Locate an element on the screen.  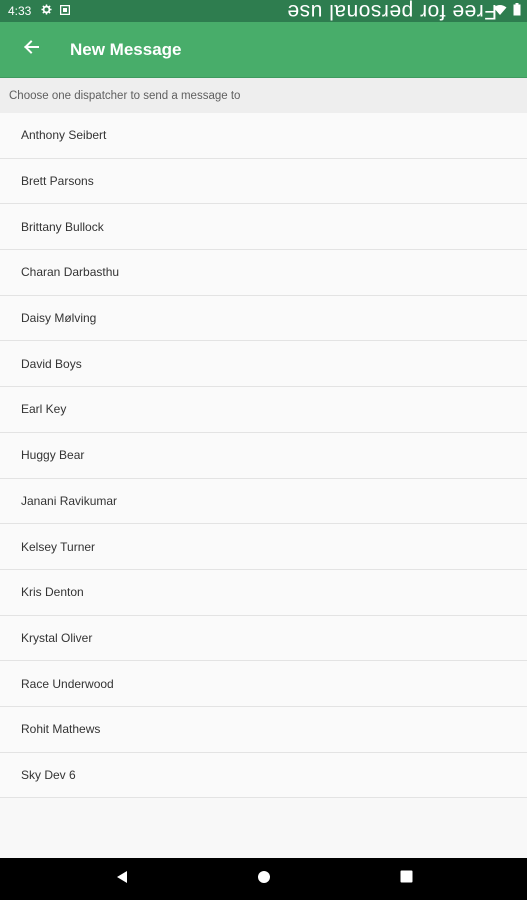
recents-square-icon is located at coordinates (406, 879).